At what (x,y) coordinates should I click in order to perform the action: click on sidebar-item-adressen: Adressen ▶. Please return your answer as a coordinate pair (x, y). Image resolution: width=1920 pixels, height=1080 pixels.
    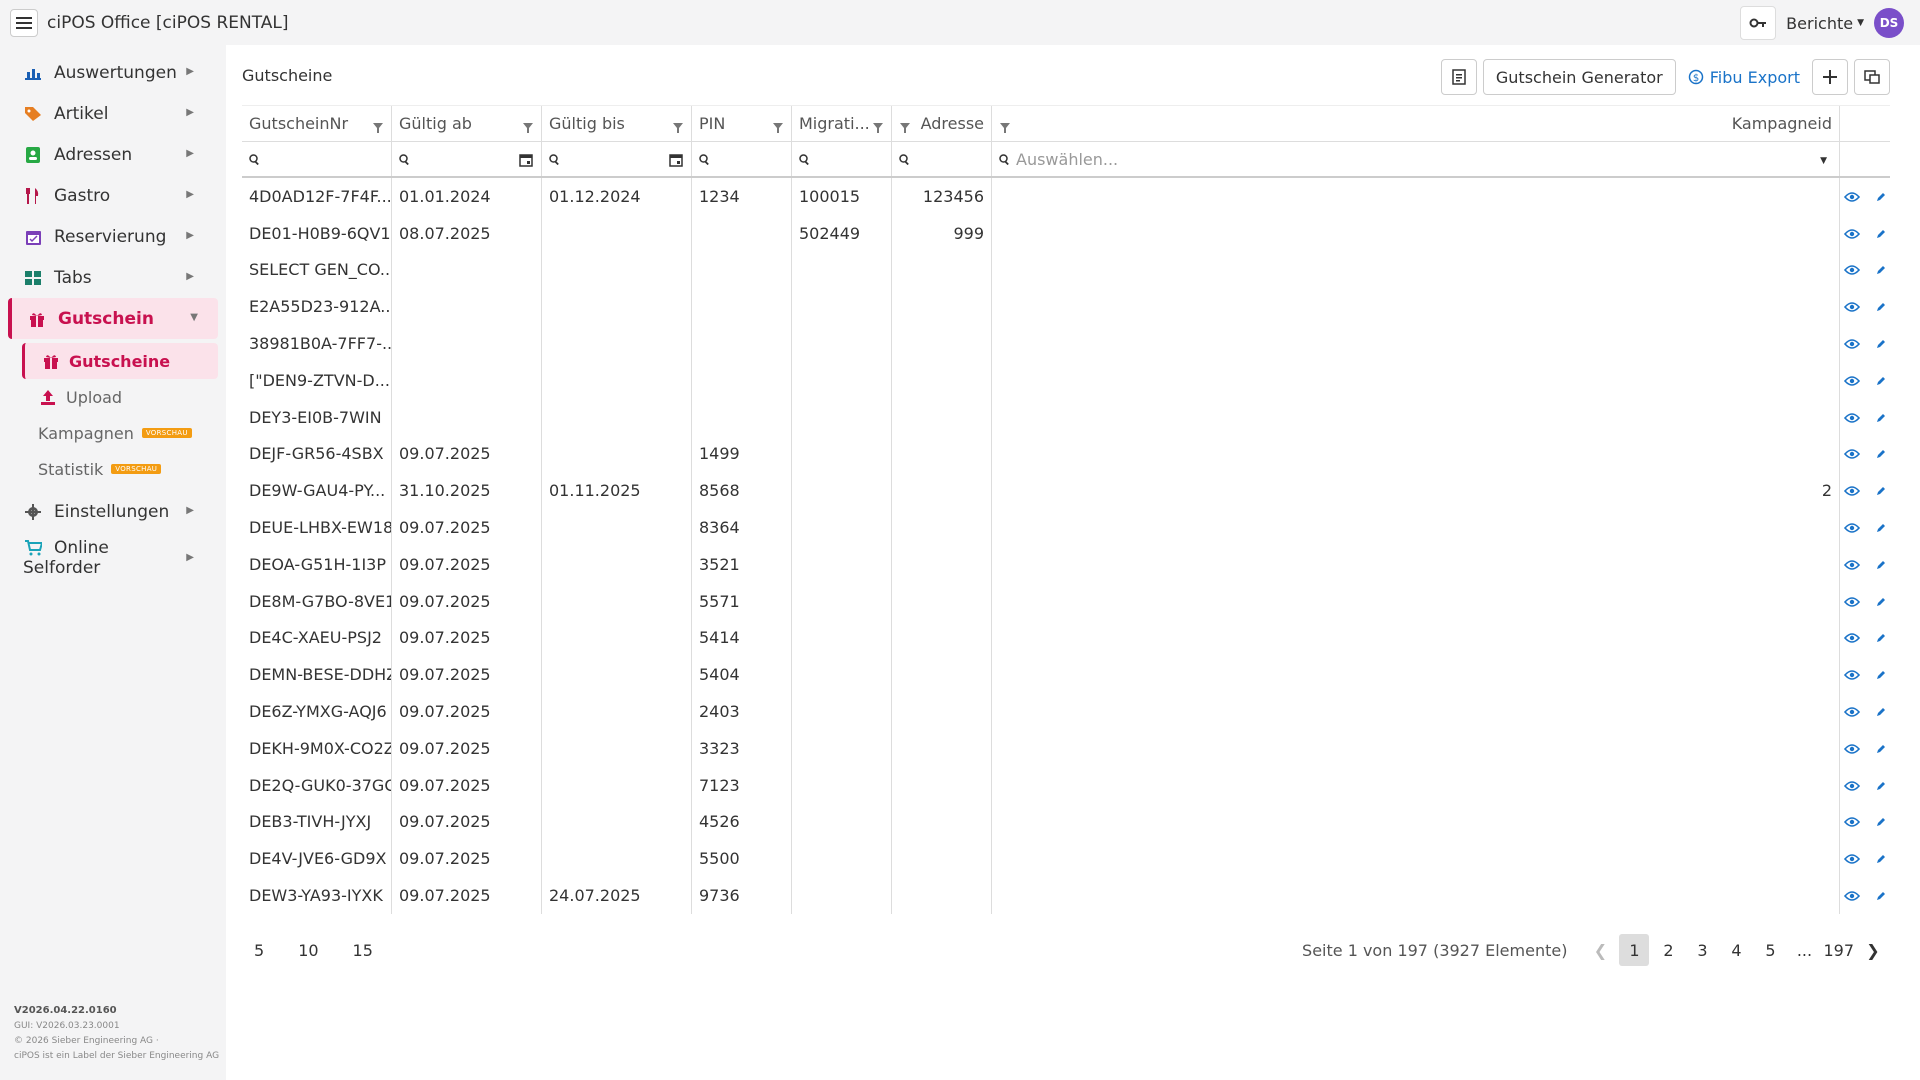
    Looking at the image, I should click on (113, 154).